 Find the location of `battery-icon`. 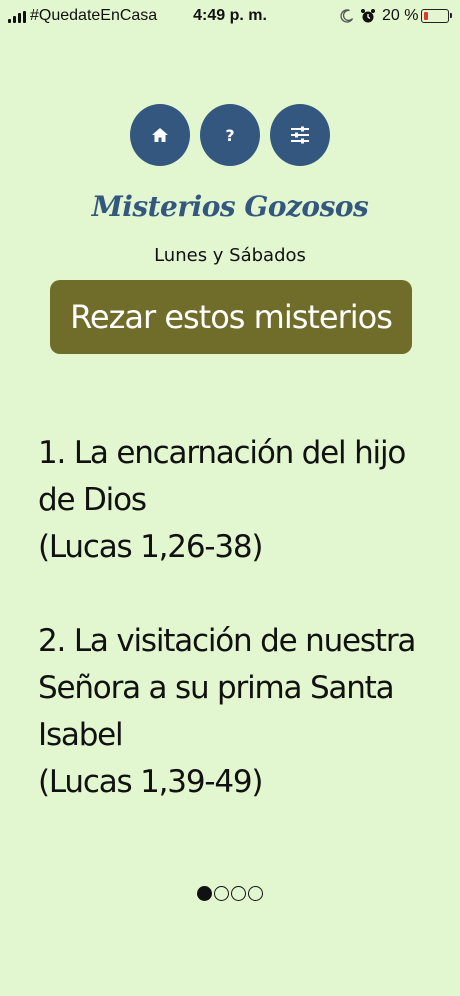

battery-icon is located at coordinates (436, 16).